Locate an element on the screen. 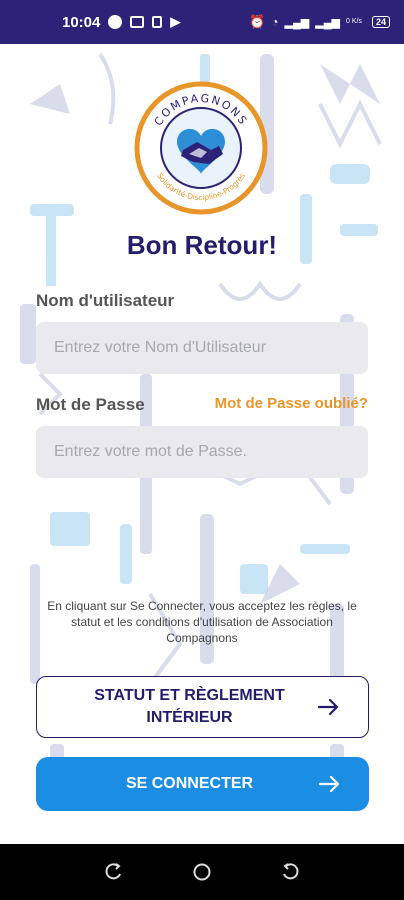 The width and height of the screenshot is (404, 900). network-speed: 0 K/s is located at coordinates (353, 21).